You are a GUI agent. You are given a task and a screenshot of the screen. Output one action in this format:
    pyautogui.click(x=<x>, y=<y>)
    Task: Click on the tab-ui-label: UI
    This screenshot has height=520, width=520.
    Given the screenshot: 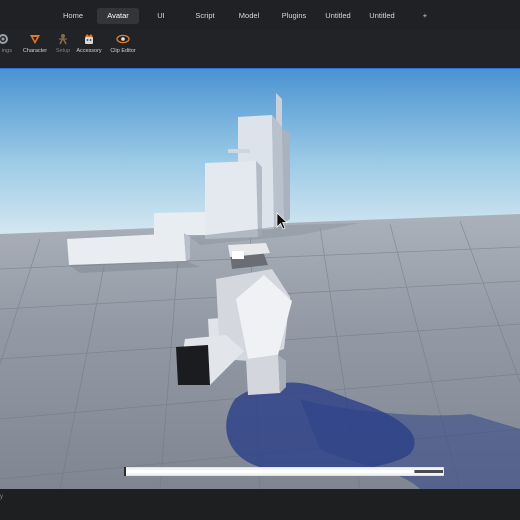 What is the action you would take?
    pyautogui.click(x=161, y=15)
    